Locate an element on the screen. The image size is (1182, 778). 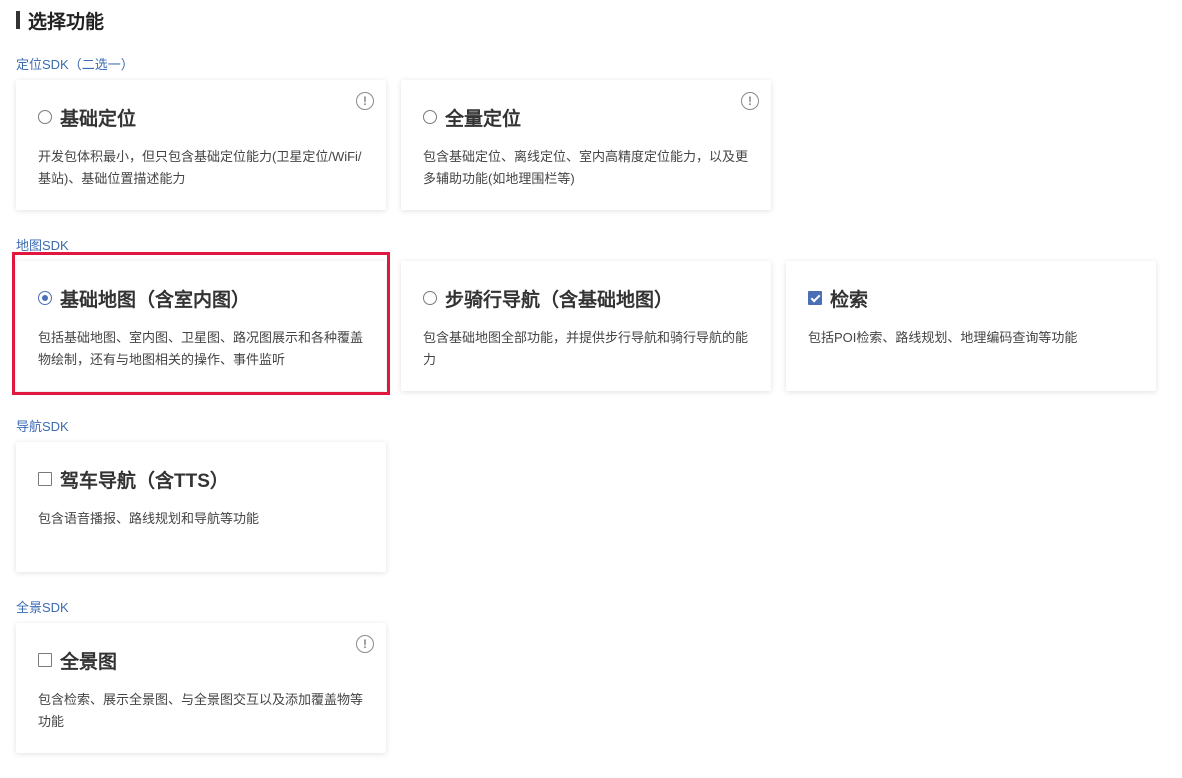
group-label-location-sdk: 定位SDK（二选一） is located at coordinates (75, 64).